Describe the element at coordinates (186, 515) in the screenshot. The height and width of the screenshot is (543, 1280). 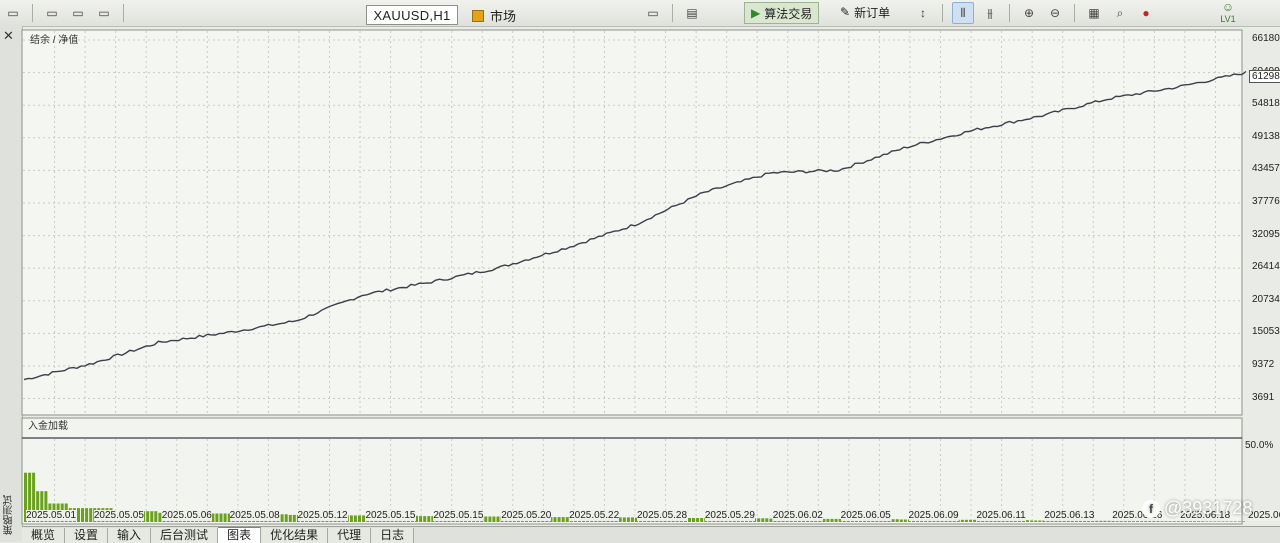
I see `x-tick-label: 2025.05.06` at that location.